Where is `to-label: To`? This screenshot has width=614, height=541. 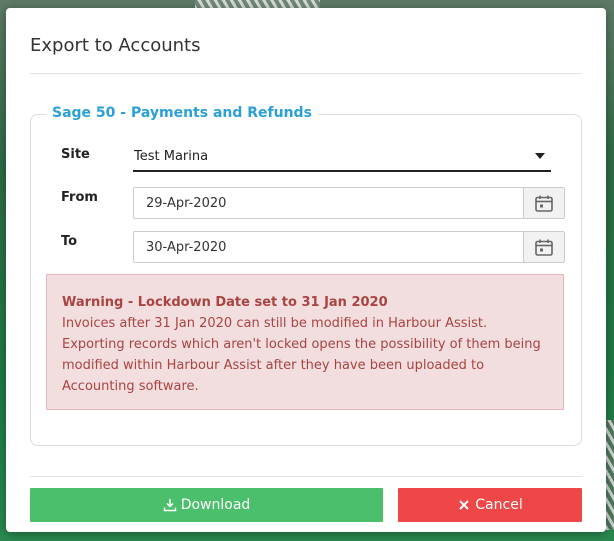 to-label: To is located at coordinates (69, 241).